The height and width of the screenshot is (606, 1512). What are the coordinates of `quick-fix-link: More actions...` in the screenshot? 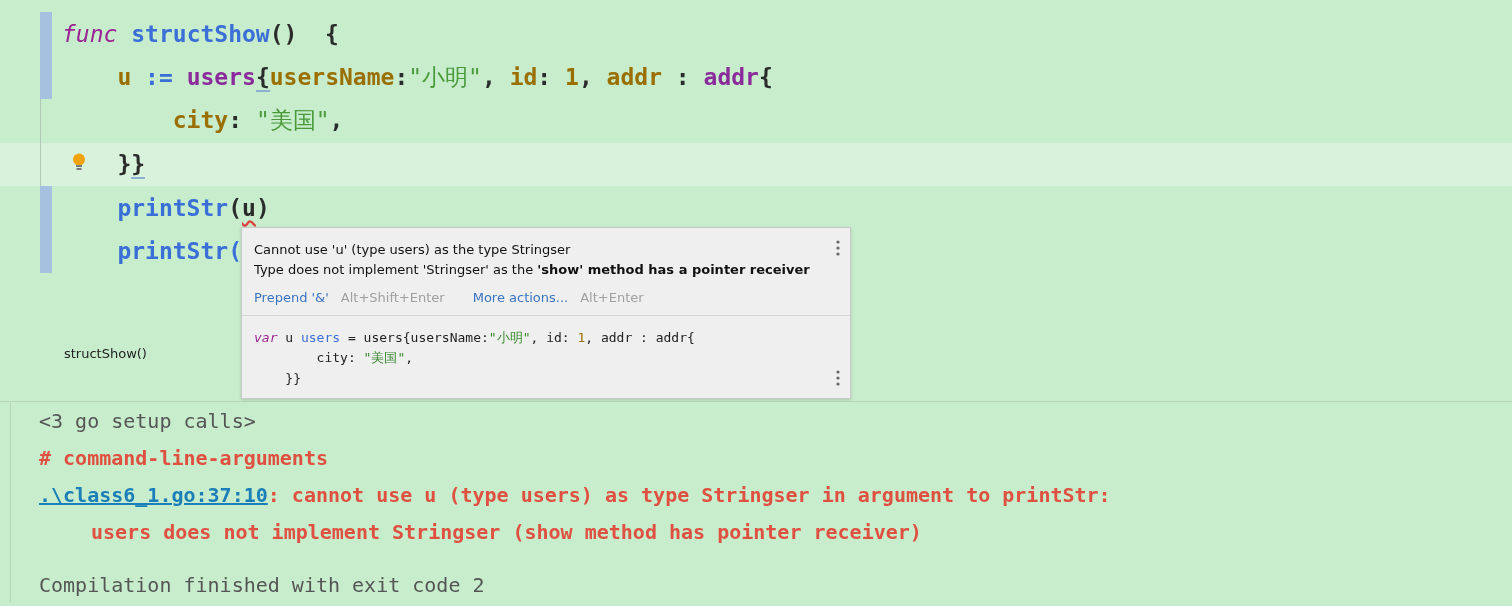 It's located at (520, 297).